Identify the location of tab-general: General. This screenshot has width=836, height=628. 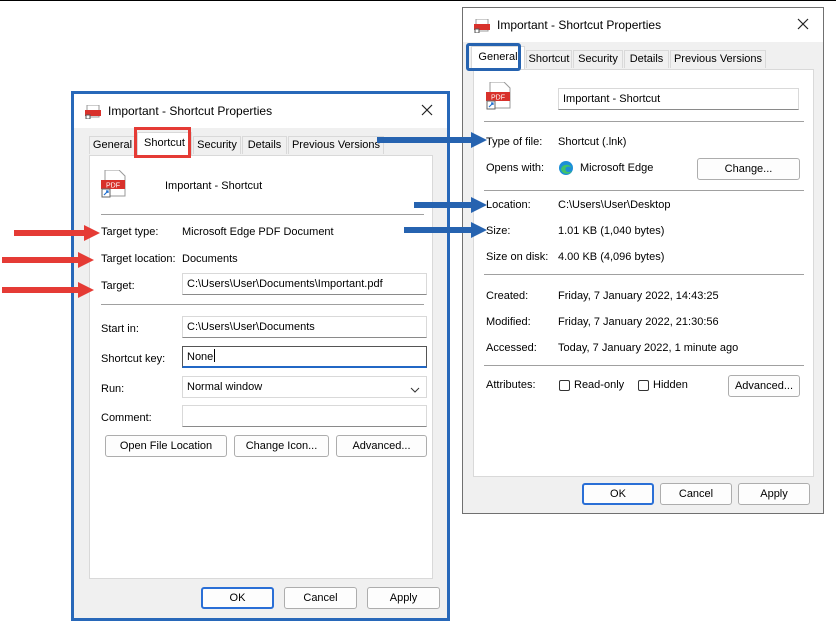
(112, 145).